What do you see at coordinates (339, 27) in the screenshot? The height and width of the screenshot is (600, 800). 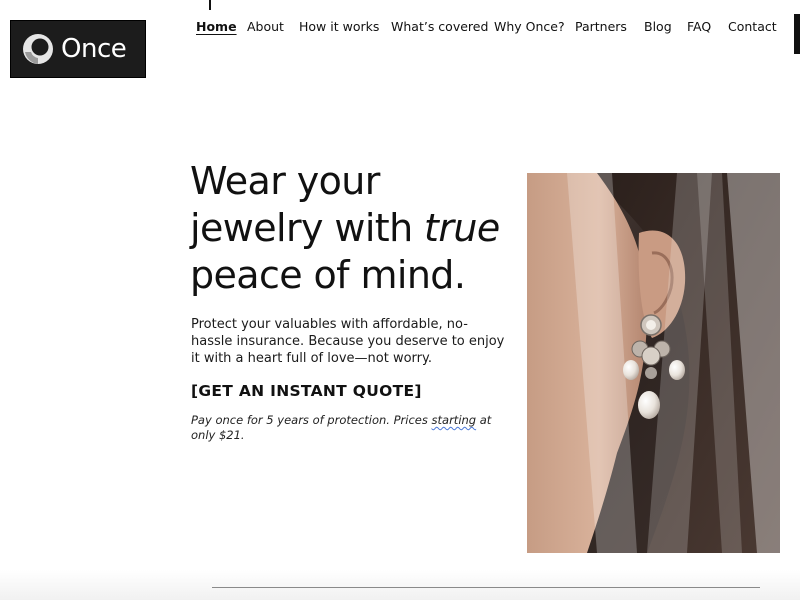 I see `nav-how-it-works: How it works` at bounding box center [339, 27].